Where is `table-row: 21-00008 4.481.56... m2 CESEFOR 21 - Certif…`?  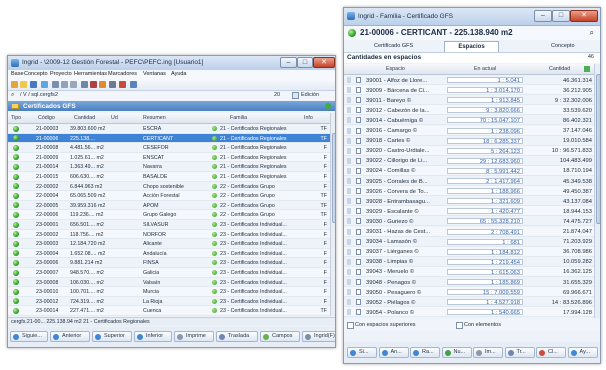 table-row: 21-00008 4.481.56... m2 CESEFOR 21 - Certif… is located at coordinates (169, 148).